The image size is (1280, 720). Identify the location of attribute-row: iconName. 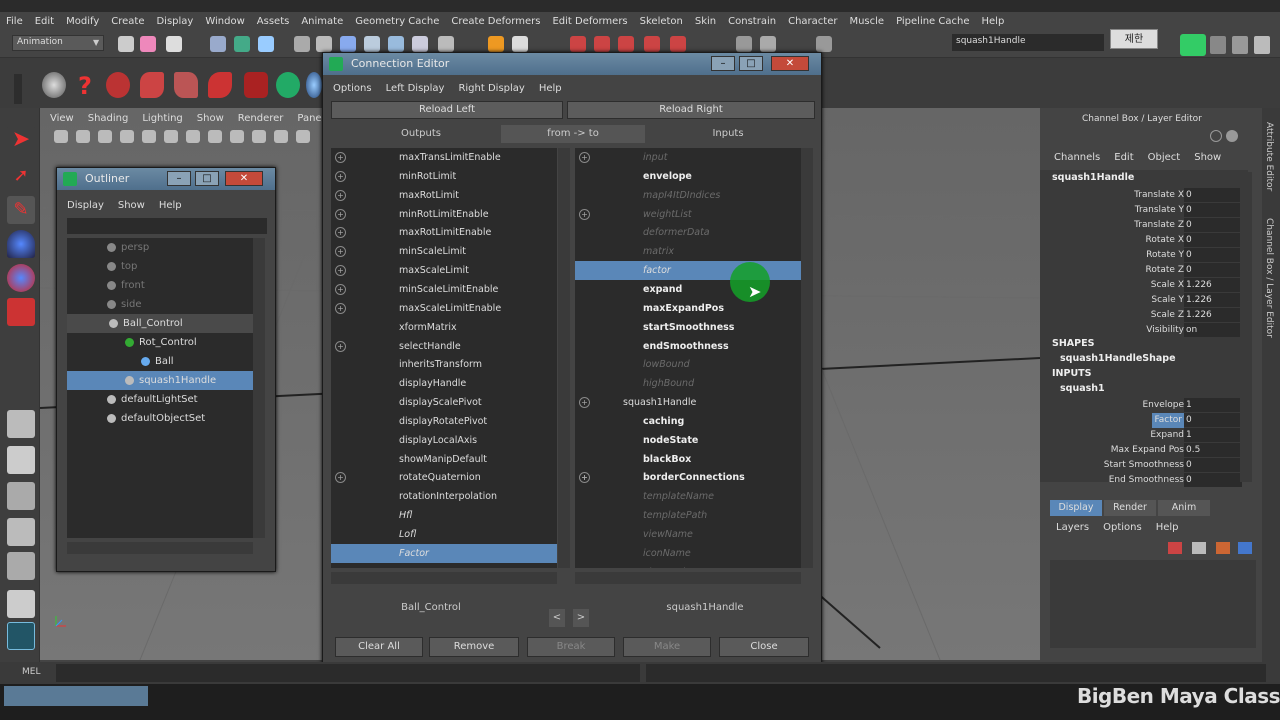
(688, 553).